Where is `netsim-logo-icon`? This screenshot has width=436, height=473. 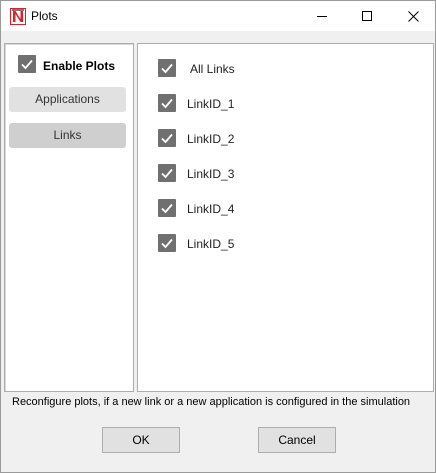 netsim-logo-icon is located at coordinates (18, 16).